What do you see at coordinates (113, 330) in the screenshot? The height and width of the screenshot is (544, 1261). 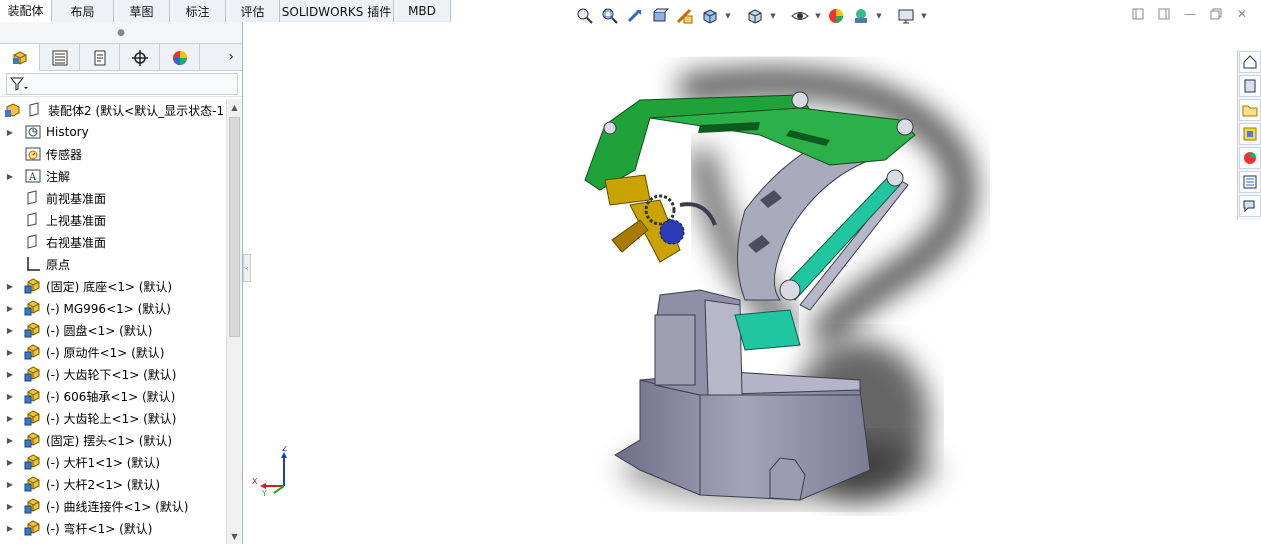 I see `tree-item: ▶ (-) 圆盘<1> (默认)` at bounding box center [113, 330].